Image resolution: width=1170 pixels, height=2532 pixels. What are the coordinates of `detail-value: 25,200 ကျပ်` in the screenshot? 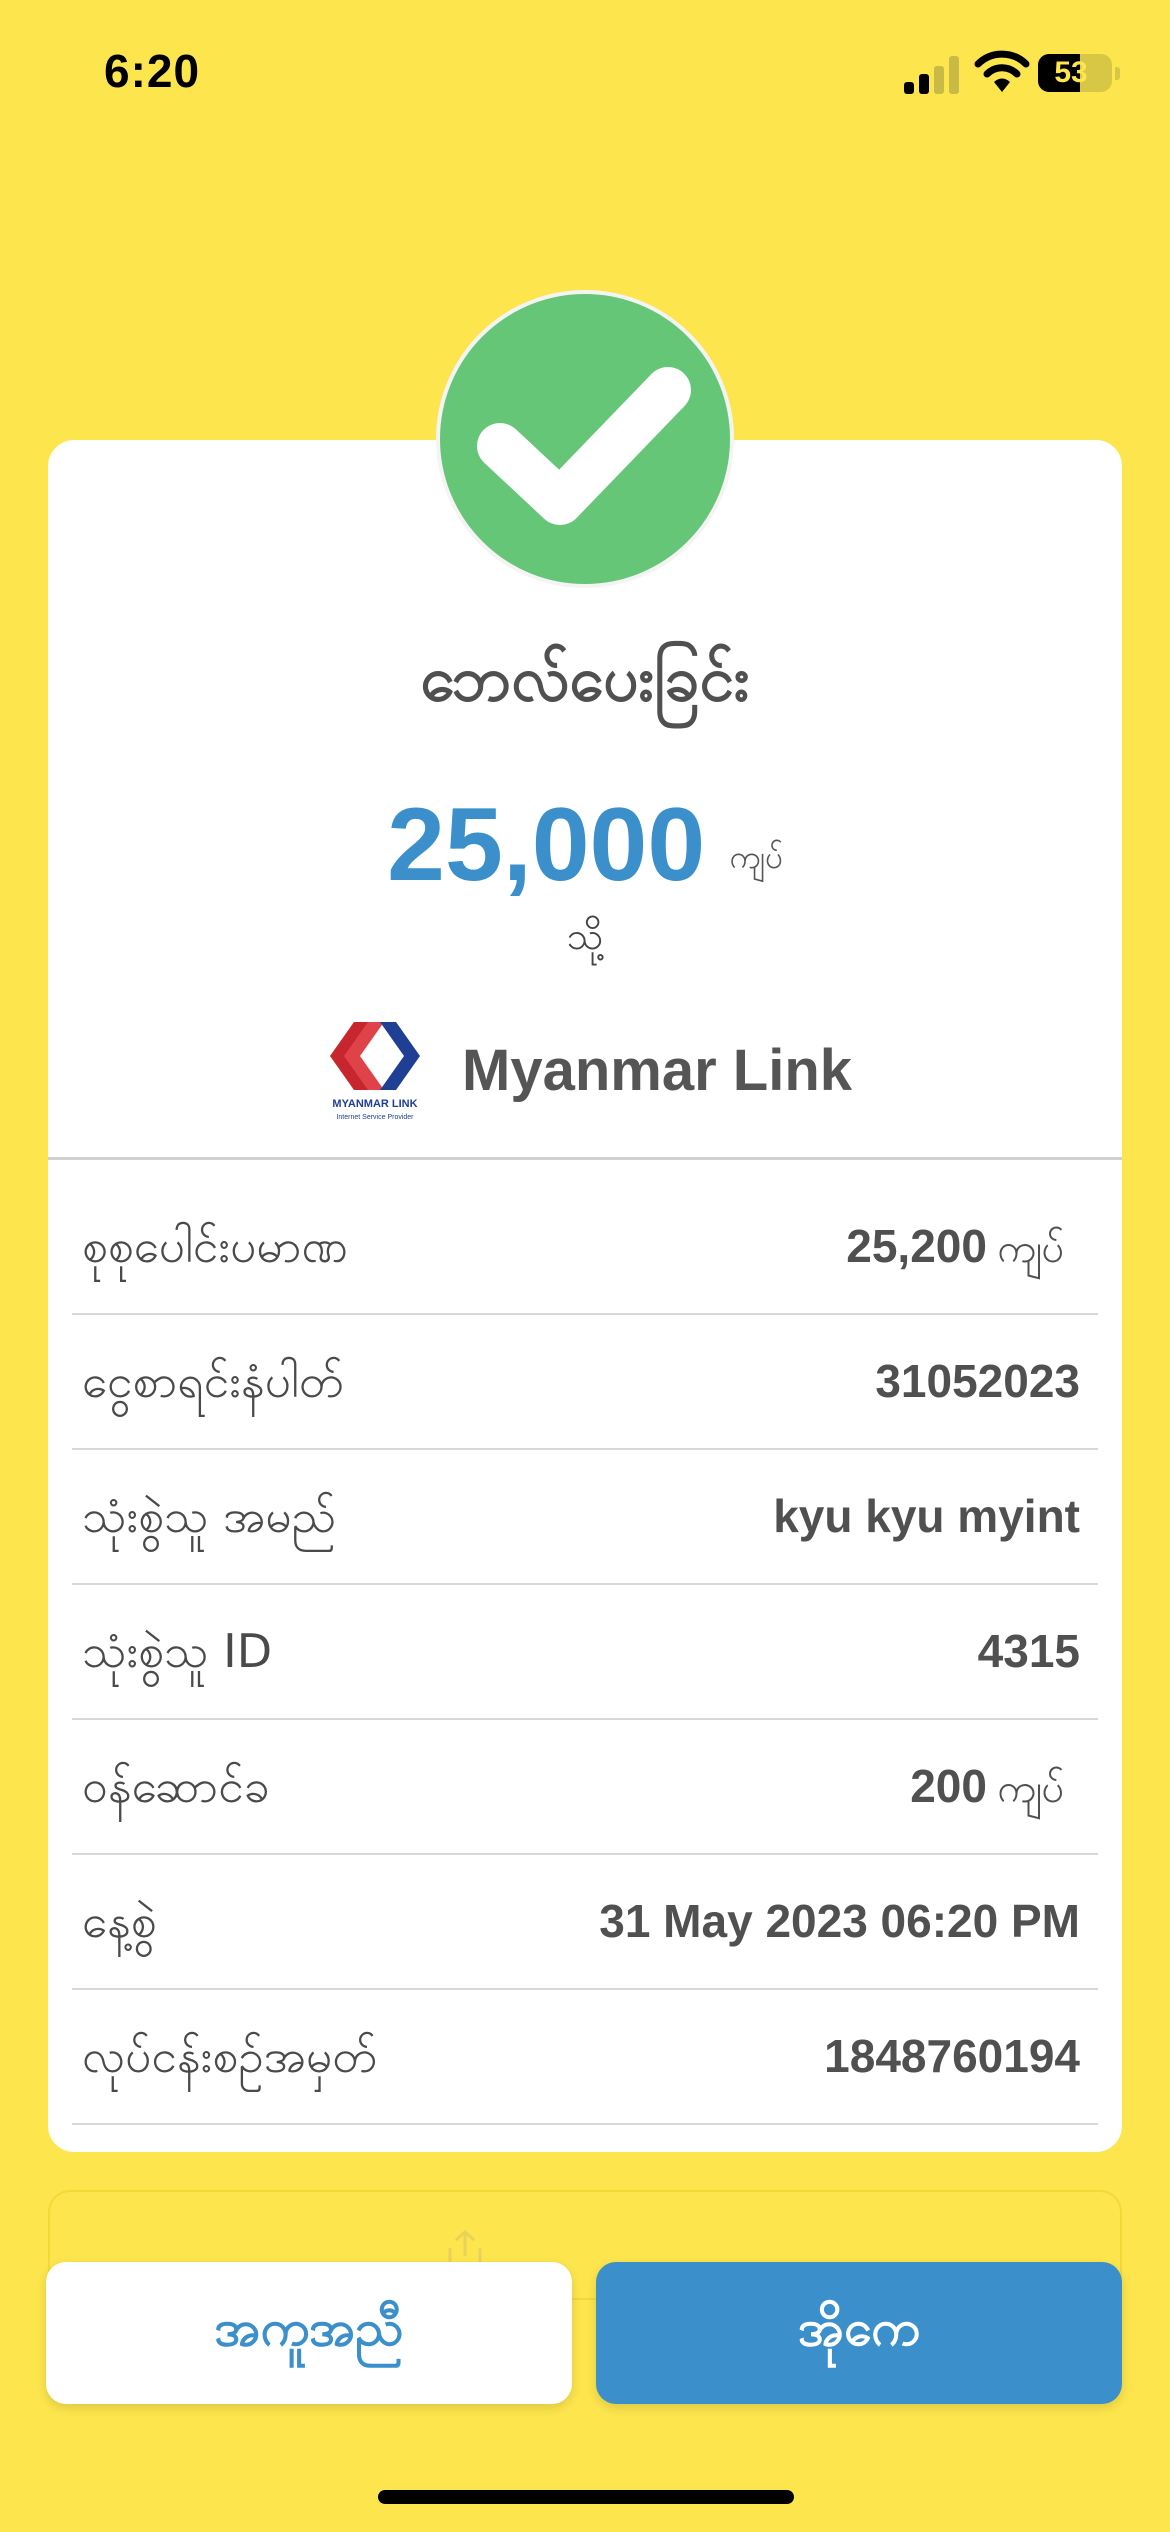 It's located at (955, 1246).